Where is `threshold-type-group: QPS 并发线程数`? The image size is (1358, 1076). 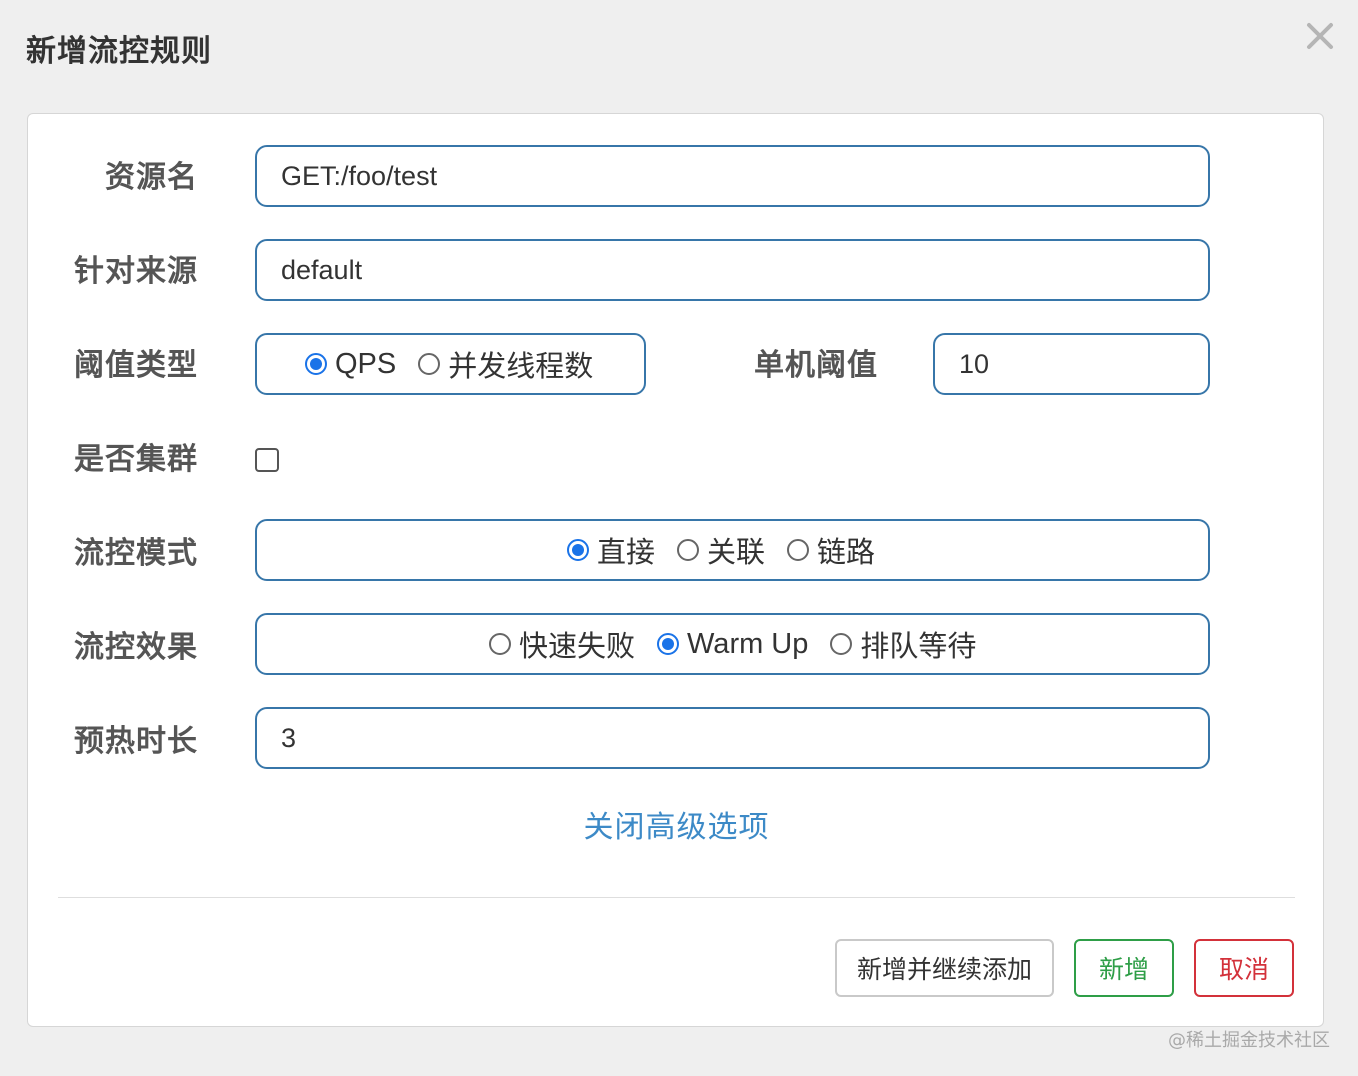
threshold-type-group: QPS 并发线程数 is located at coordinates (450, 364).